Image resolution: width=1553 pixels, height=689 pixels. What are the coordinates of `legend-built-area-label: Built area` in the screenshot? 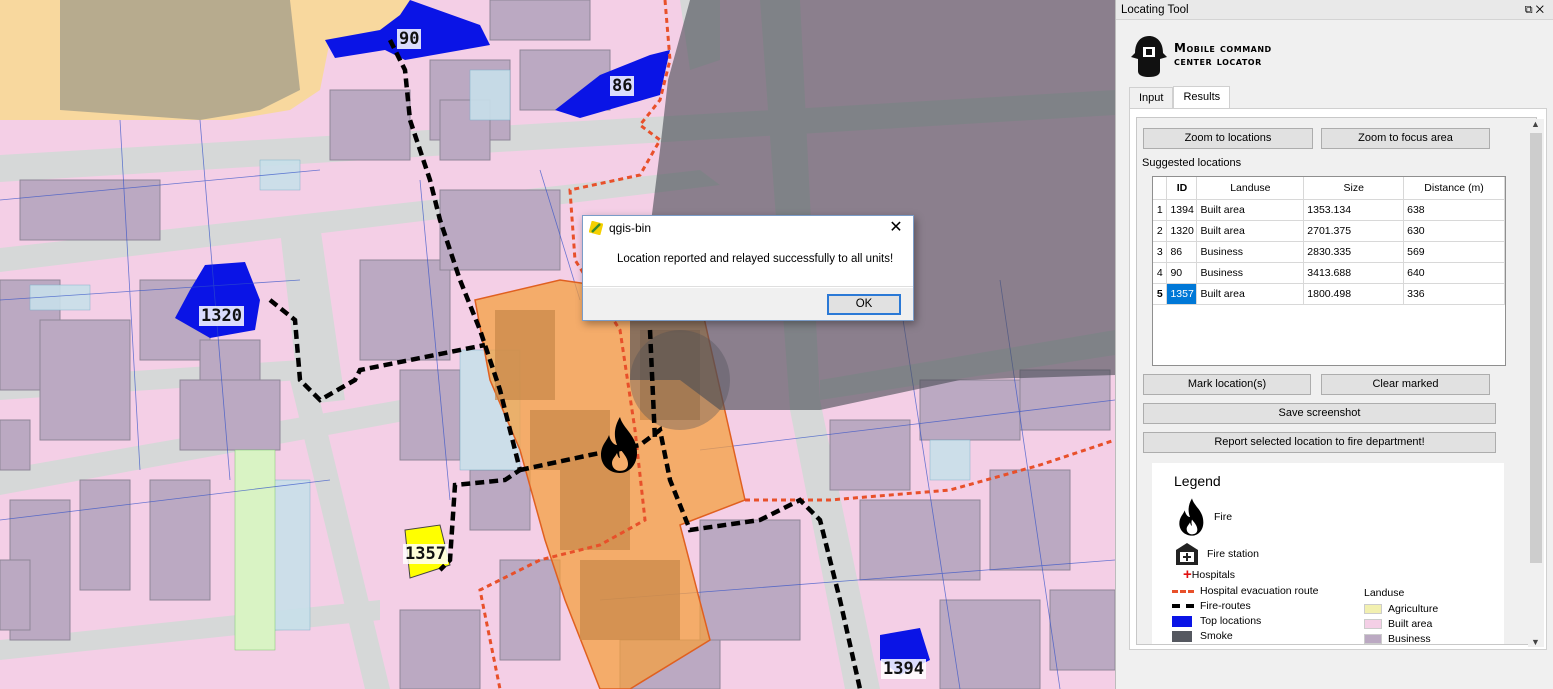 It's located at (1410, 624).